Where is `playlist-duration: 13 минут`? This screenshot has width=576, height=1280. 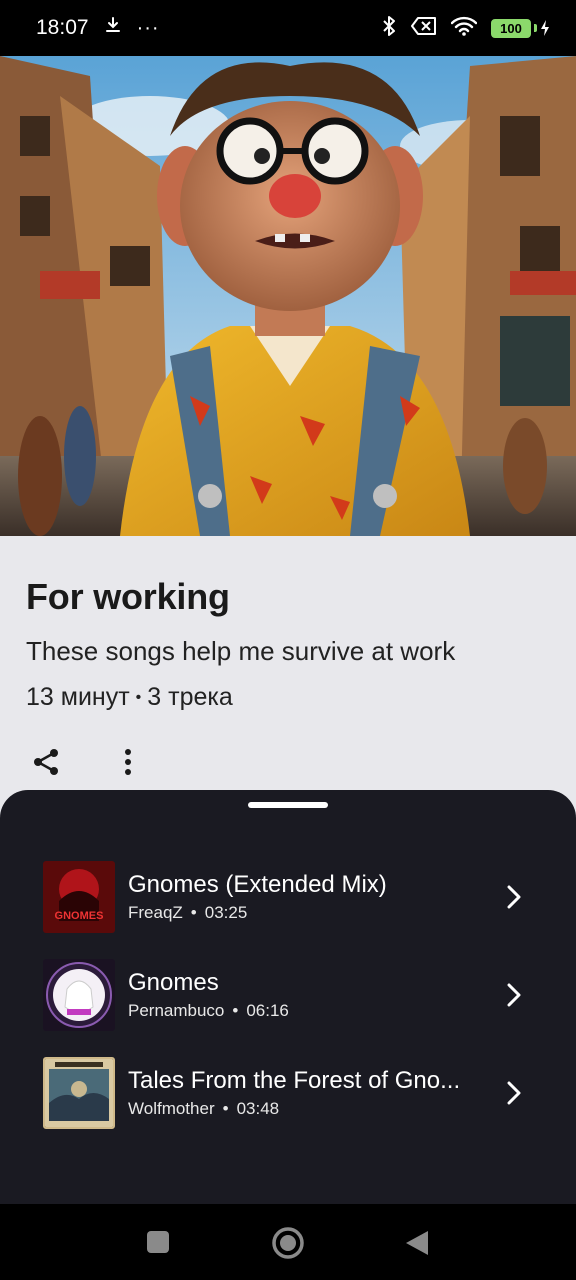 playlist-duration: 13 минут is located at coordinates (78, 697).